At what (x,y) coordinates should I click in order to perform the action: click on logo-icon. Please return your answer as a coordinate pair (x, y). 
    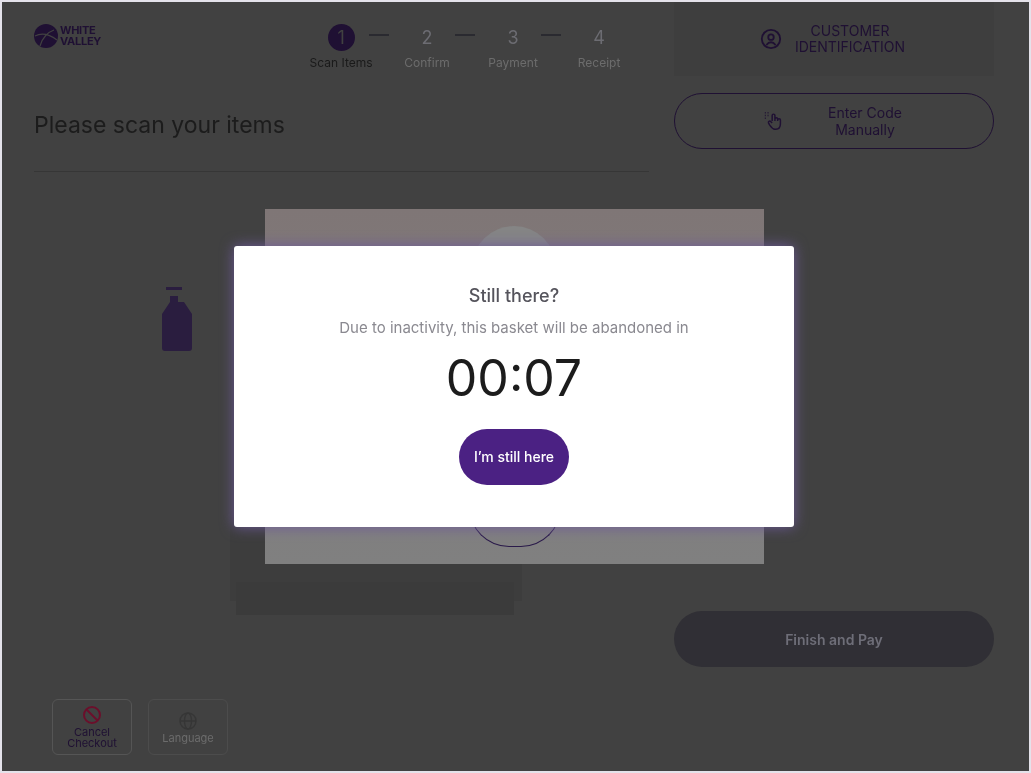
    Looking at the image, I should click on (46, 36).